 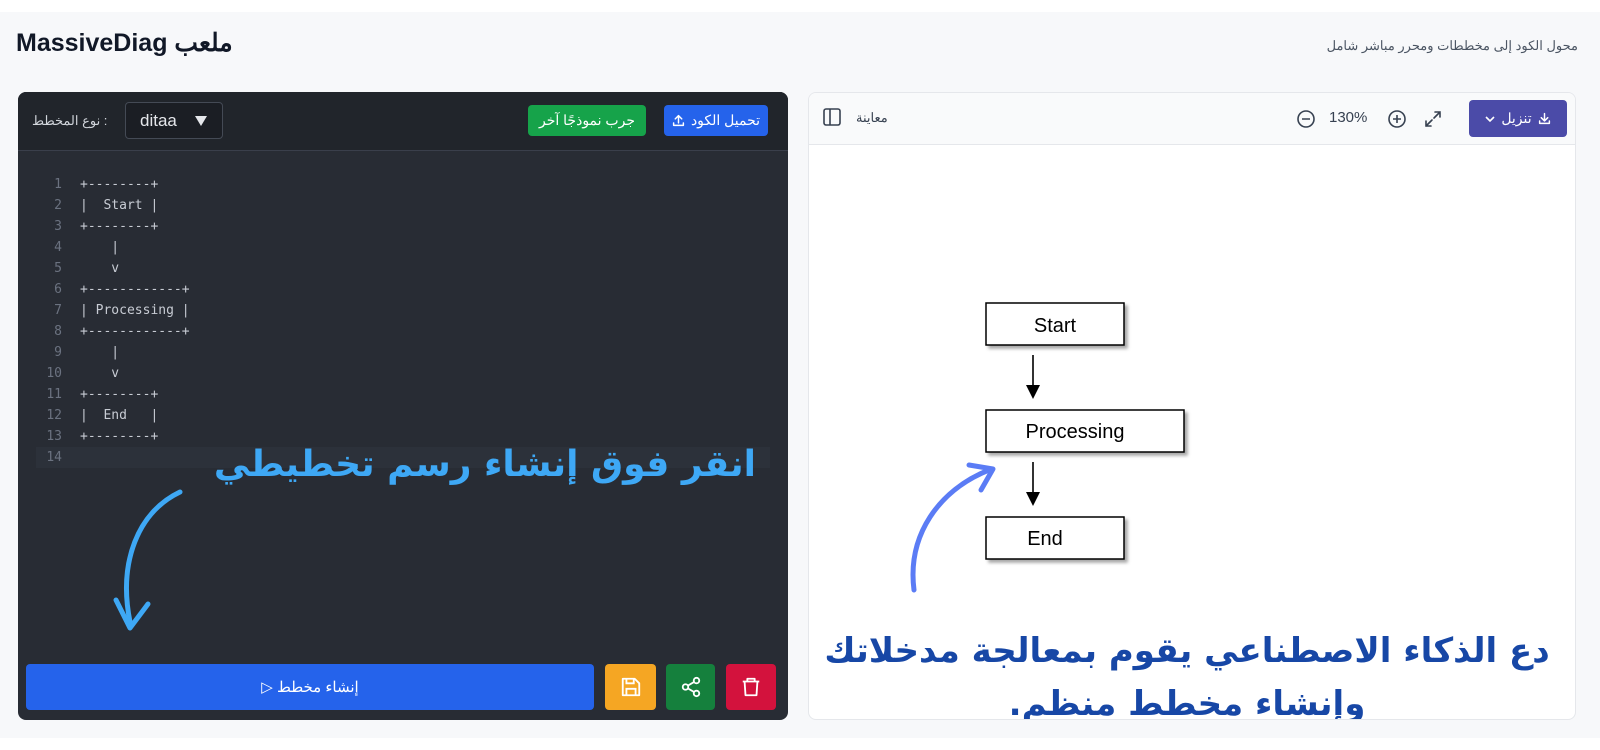 What do you see at coordinates (403, 373) in the screenshot?
I see `code-line: 10 v` at bounding box center [403, 373].